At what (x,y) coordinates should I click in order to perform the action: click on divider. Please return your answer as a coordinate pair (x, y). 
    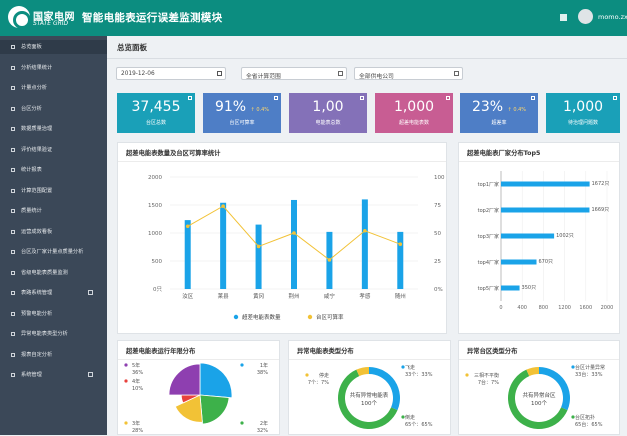
    Looking at the image, I should click on (367, 58).